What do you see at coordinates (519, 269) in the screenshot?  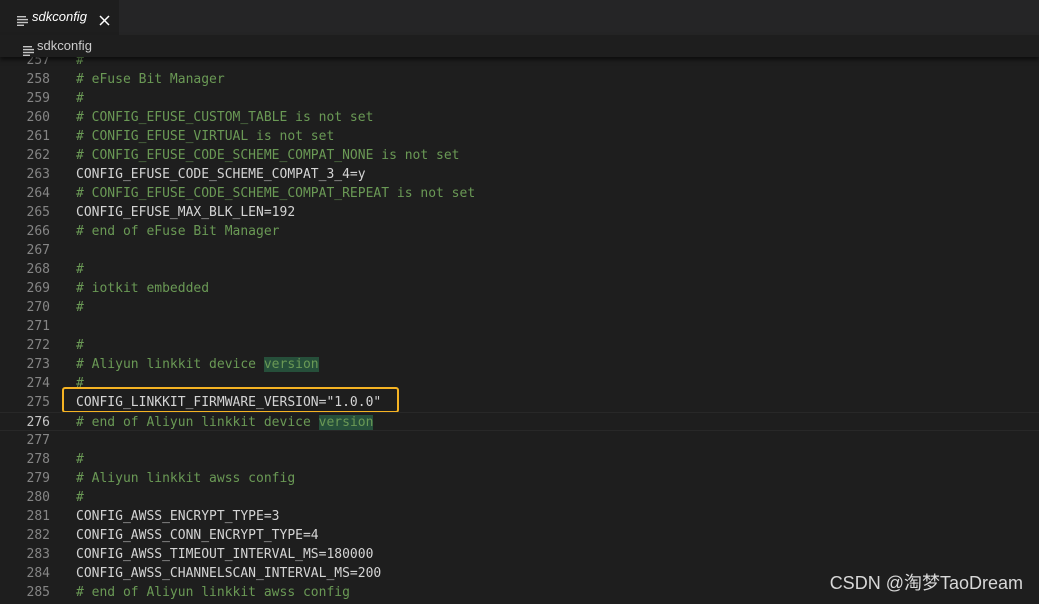 I see `code-line: 268 #` at bounding box center [519, 269].